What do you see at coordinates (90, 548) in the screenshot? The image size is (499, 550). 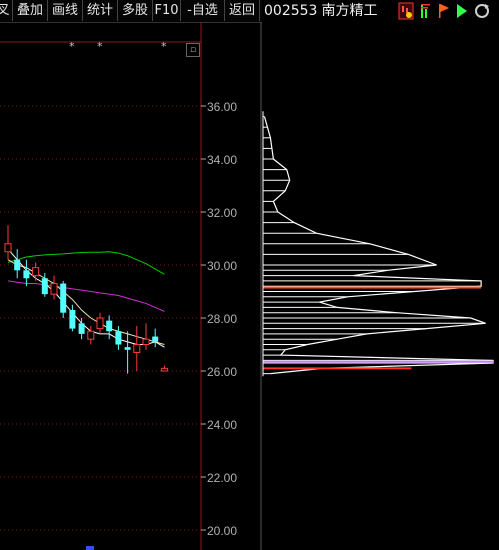 I see `bottom-marker` at bounding box center [90, 548].